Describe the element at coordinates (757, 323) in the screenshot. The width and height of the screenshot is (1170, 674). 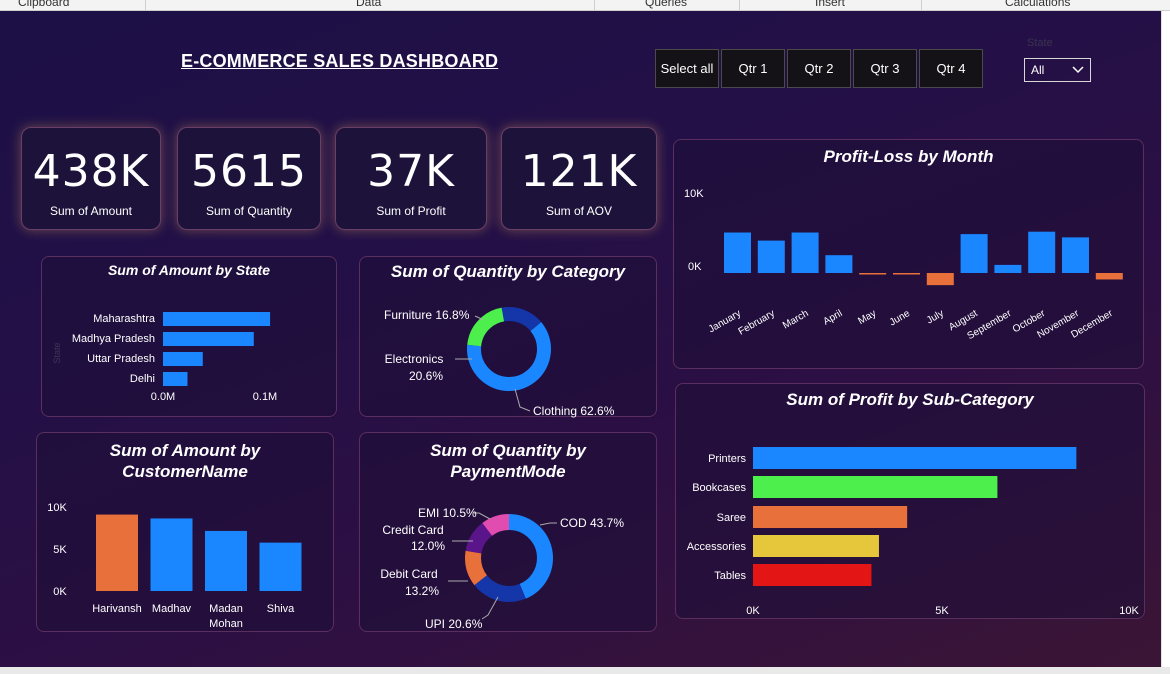
I see `tick-label: February` at that location.